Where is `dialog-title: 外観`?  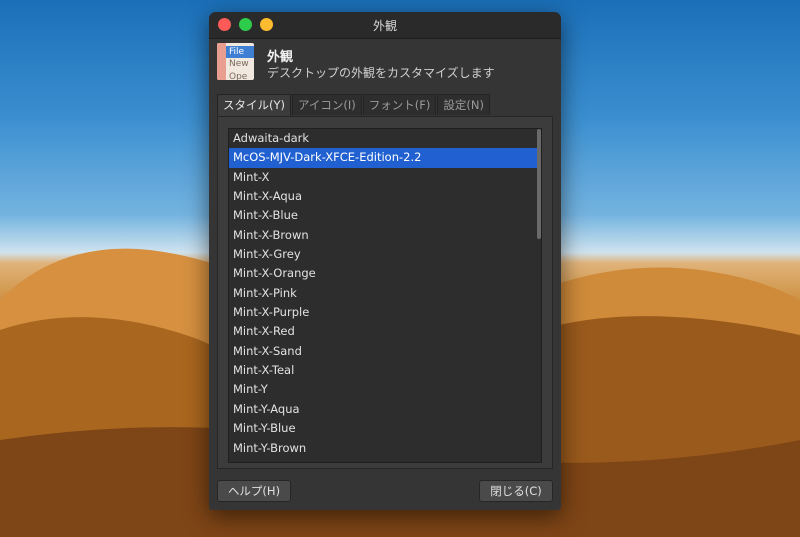 dialog-title: 外観 is located at coordinates (280, 57).